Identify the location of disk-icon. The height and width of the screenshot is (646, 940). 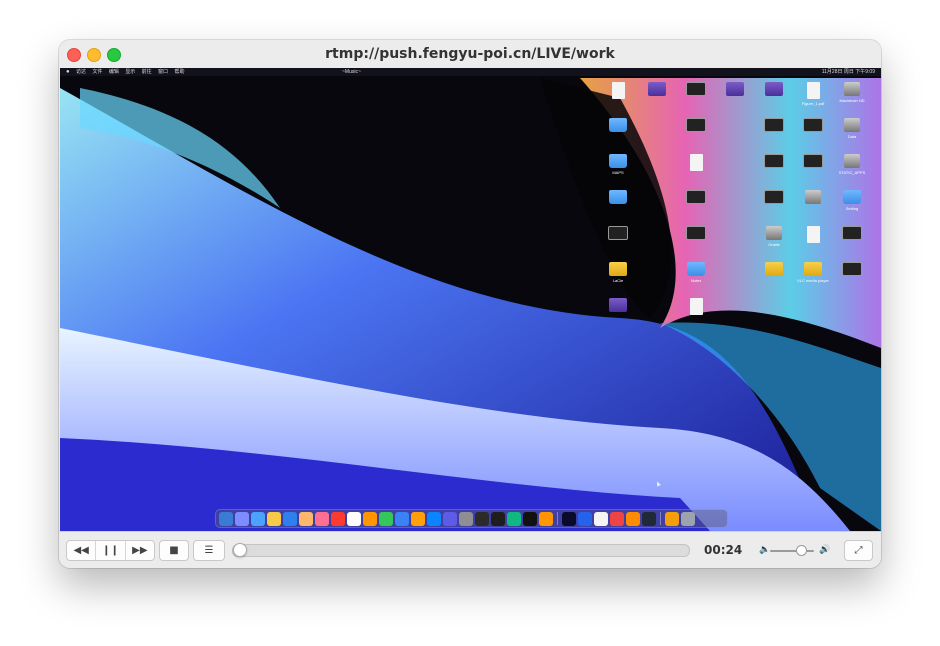
(813, 197).